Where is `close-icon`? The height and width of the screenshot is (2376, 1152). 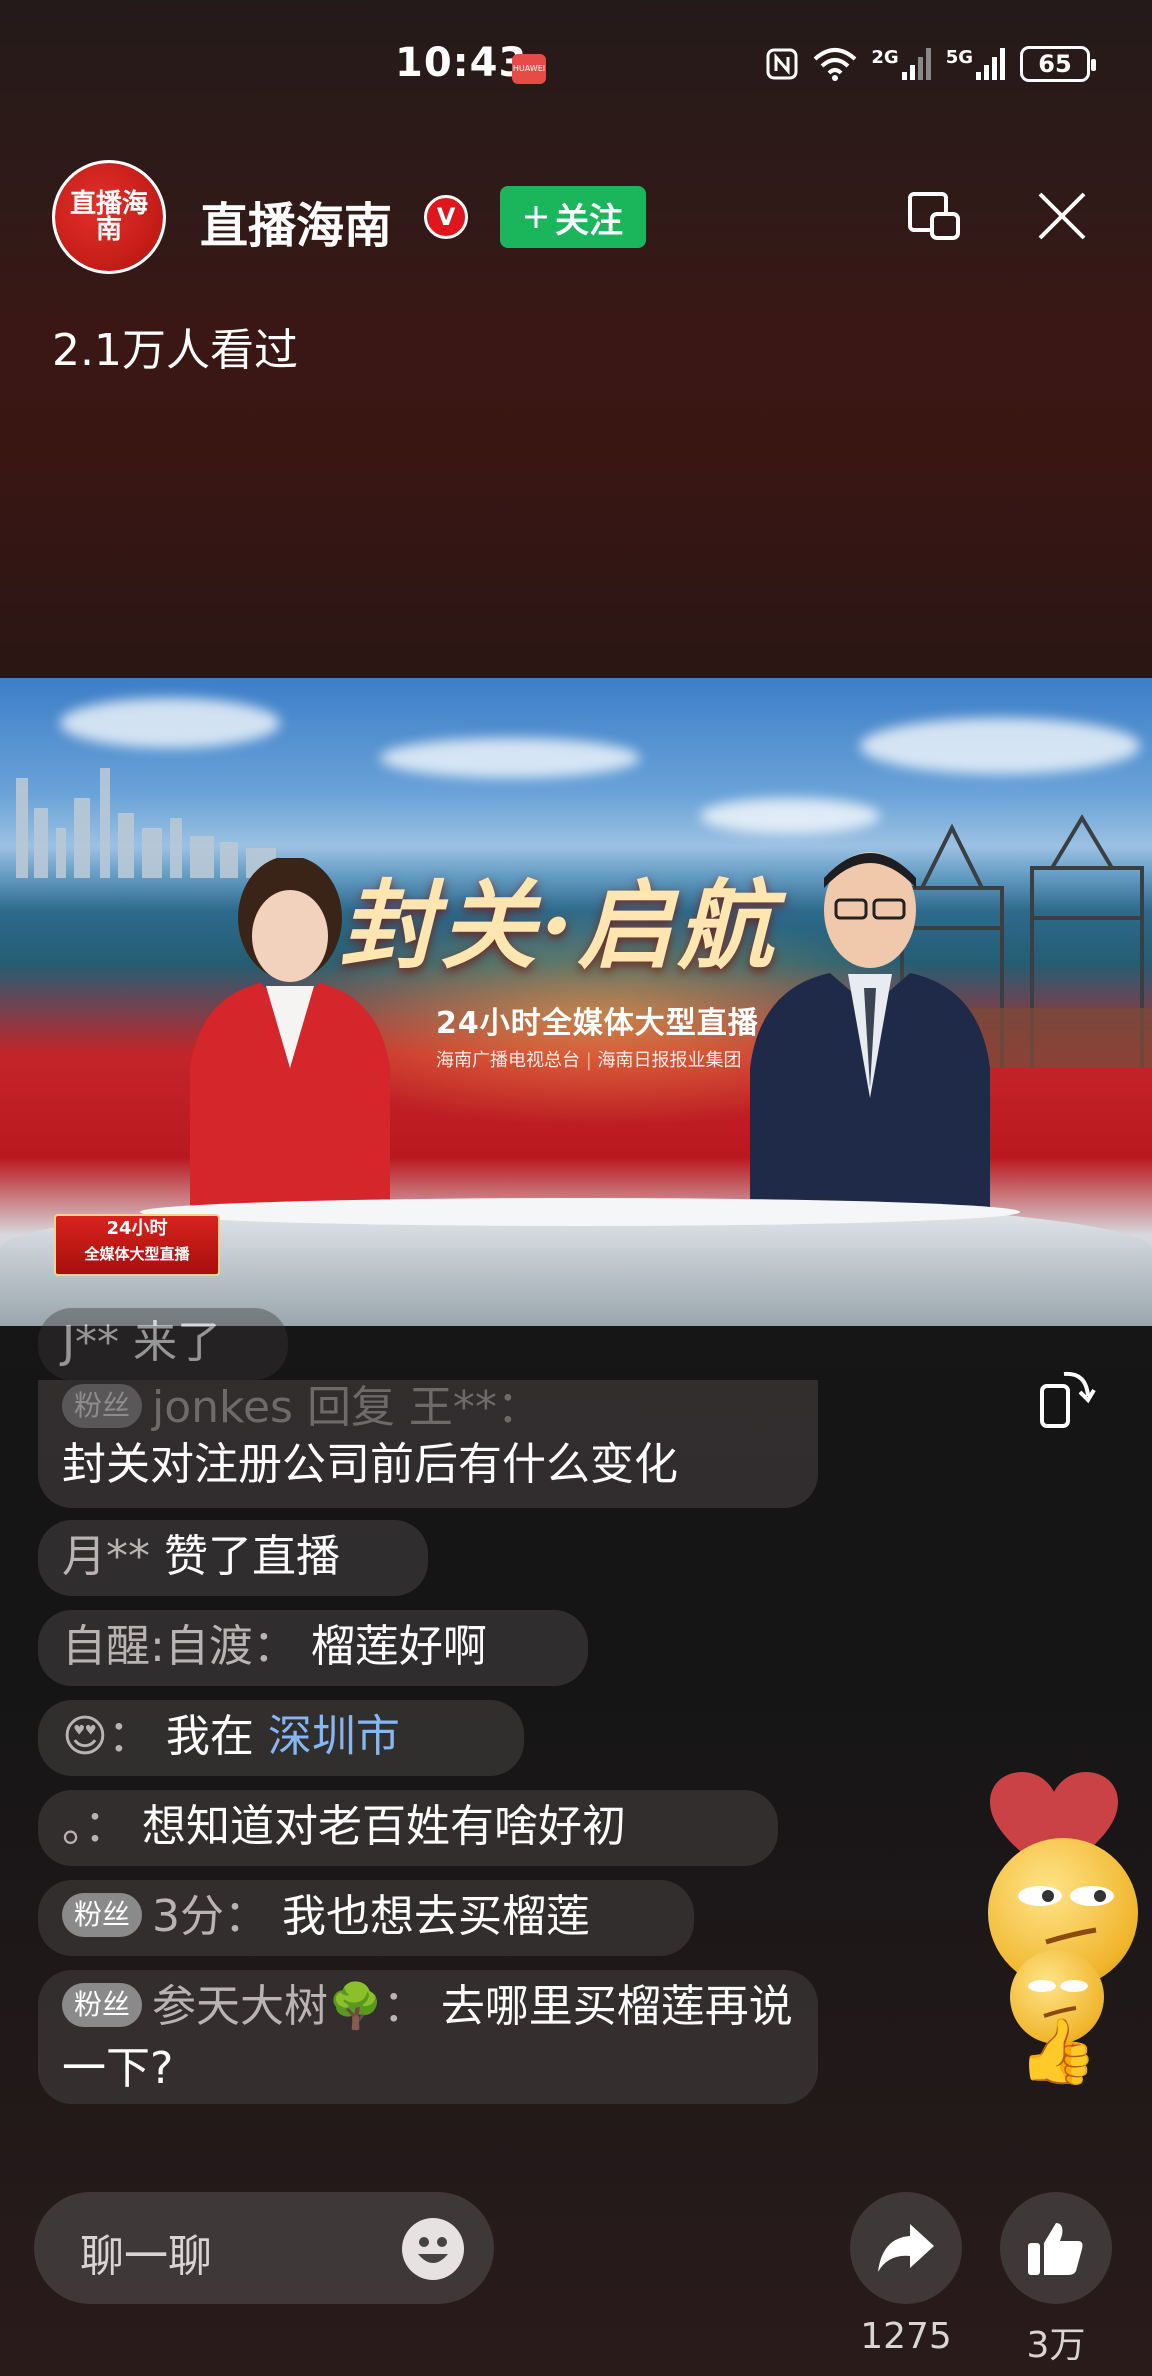
close-icon is located at coordinates (1062, 216).